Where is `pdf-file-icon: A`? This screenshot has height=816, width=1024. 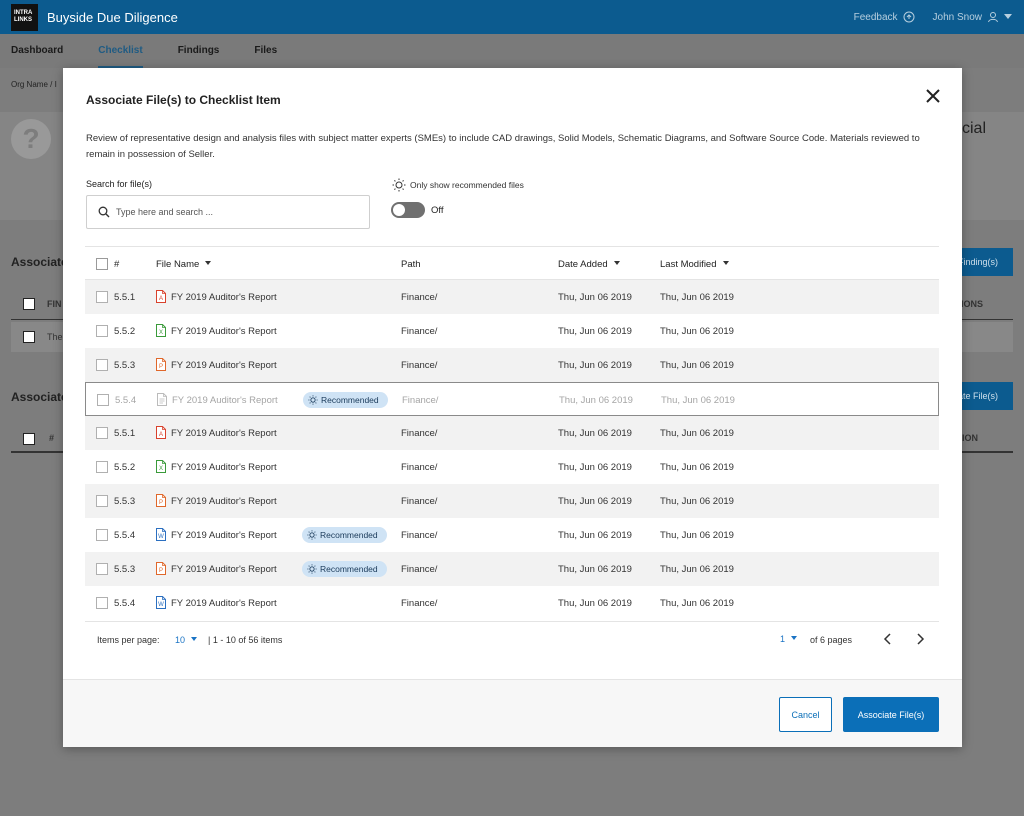
pdf-file-icon: A is located at coordinates (161, 296).